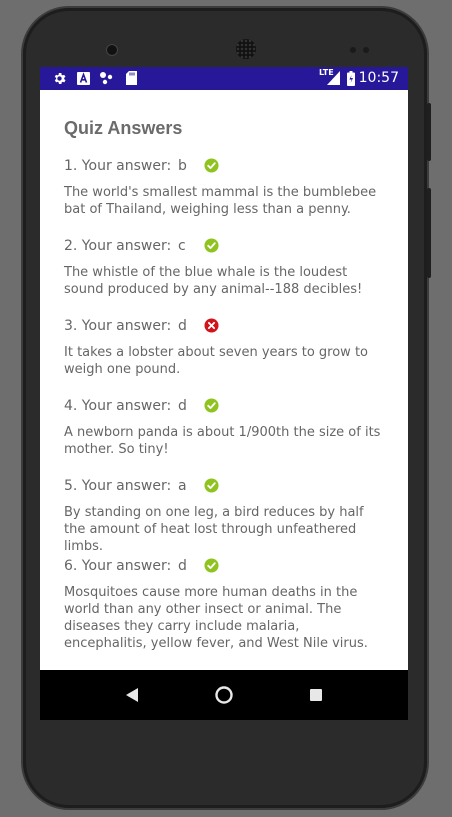 This screenshot has height=817, width=452. What do you see at coordinates (182, 246) in the screenshot?
I see `answer-value: c` at bounding box center [182, 246].